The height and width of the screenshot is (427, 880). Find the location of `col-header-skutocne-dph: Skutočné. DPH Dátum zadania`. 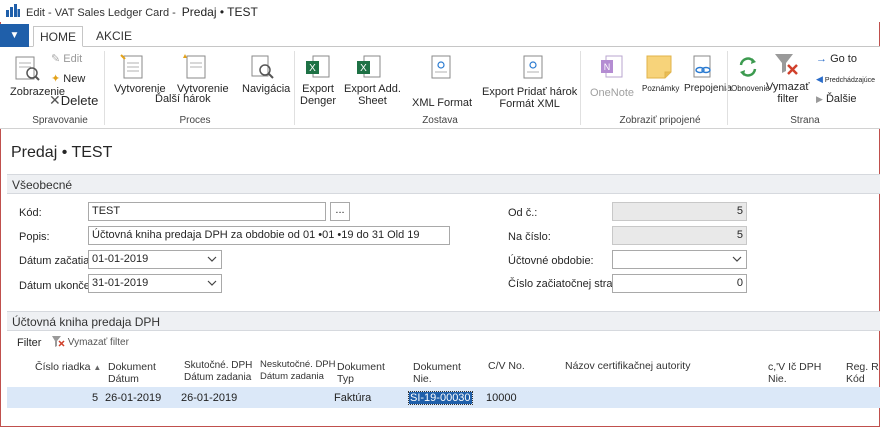

col-header-skutocne-dph: Skutočné. DPH Dátum zadania is located at coordinates (218, 372).